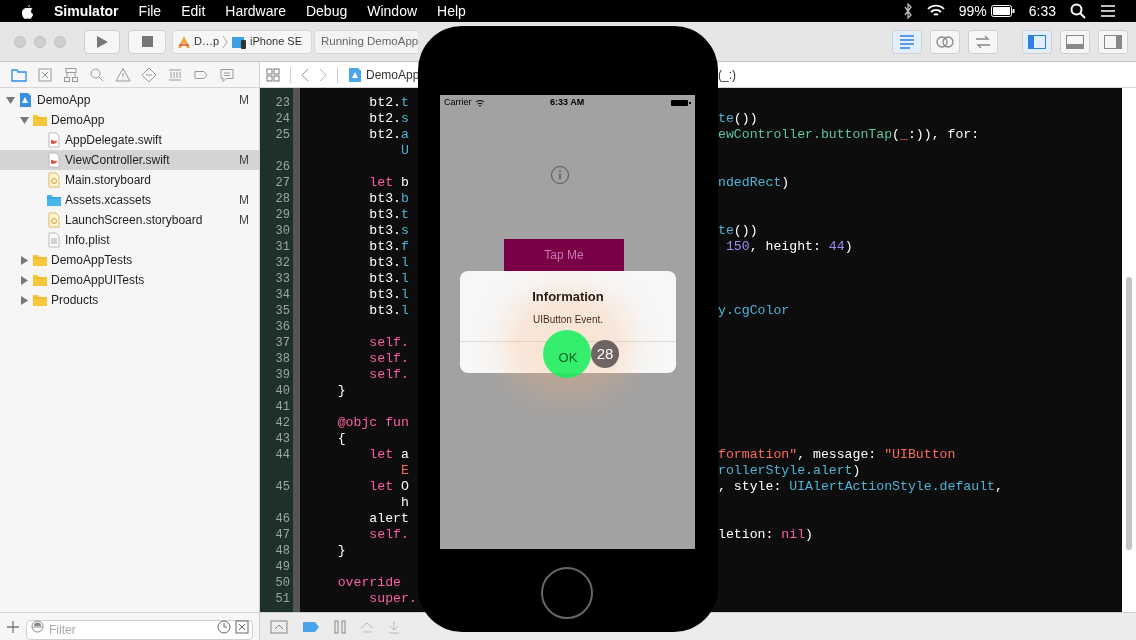  I want to click on line-number: 39, so click(282, 375).